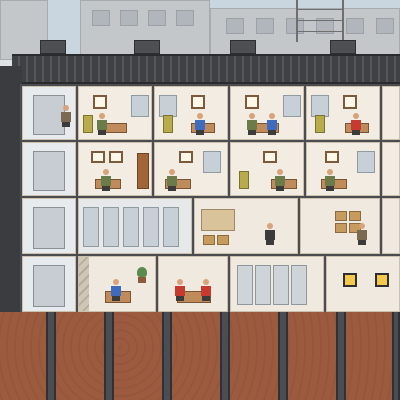 The image size is (400, 400). What do you see at coordinates (363, 284) in the screenshot?
I see `generator-room` at bounding box center [363, 284].